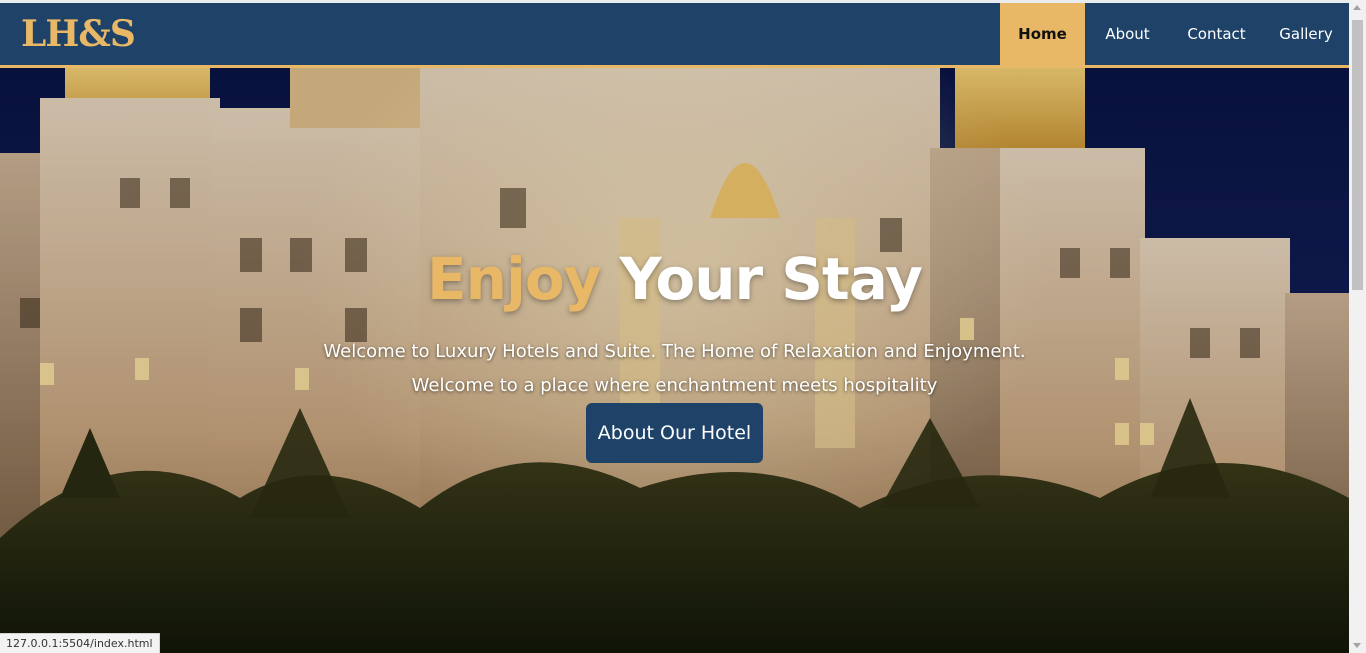 The image size is (1366, 653). I want to click on hero-title-rest: Your Stay, so click(761, 279).